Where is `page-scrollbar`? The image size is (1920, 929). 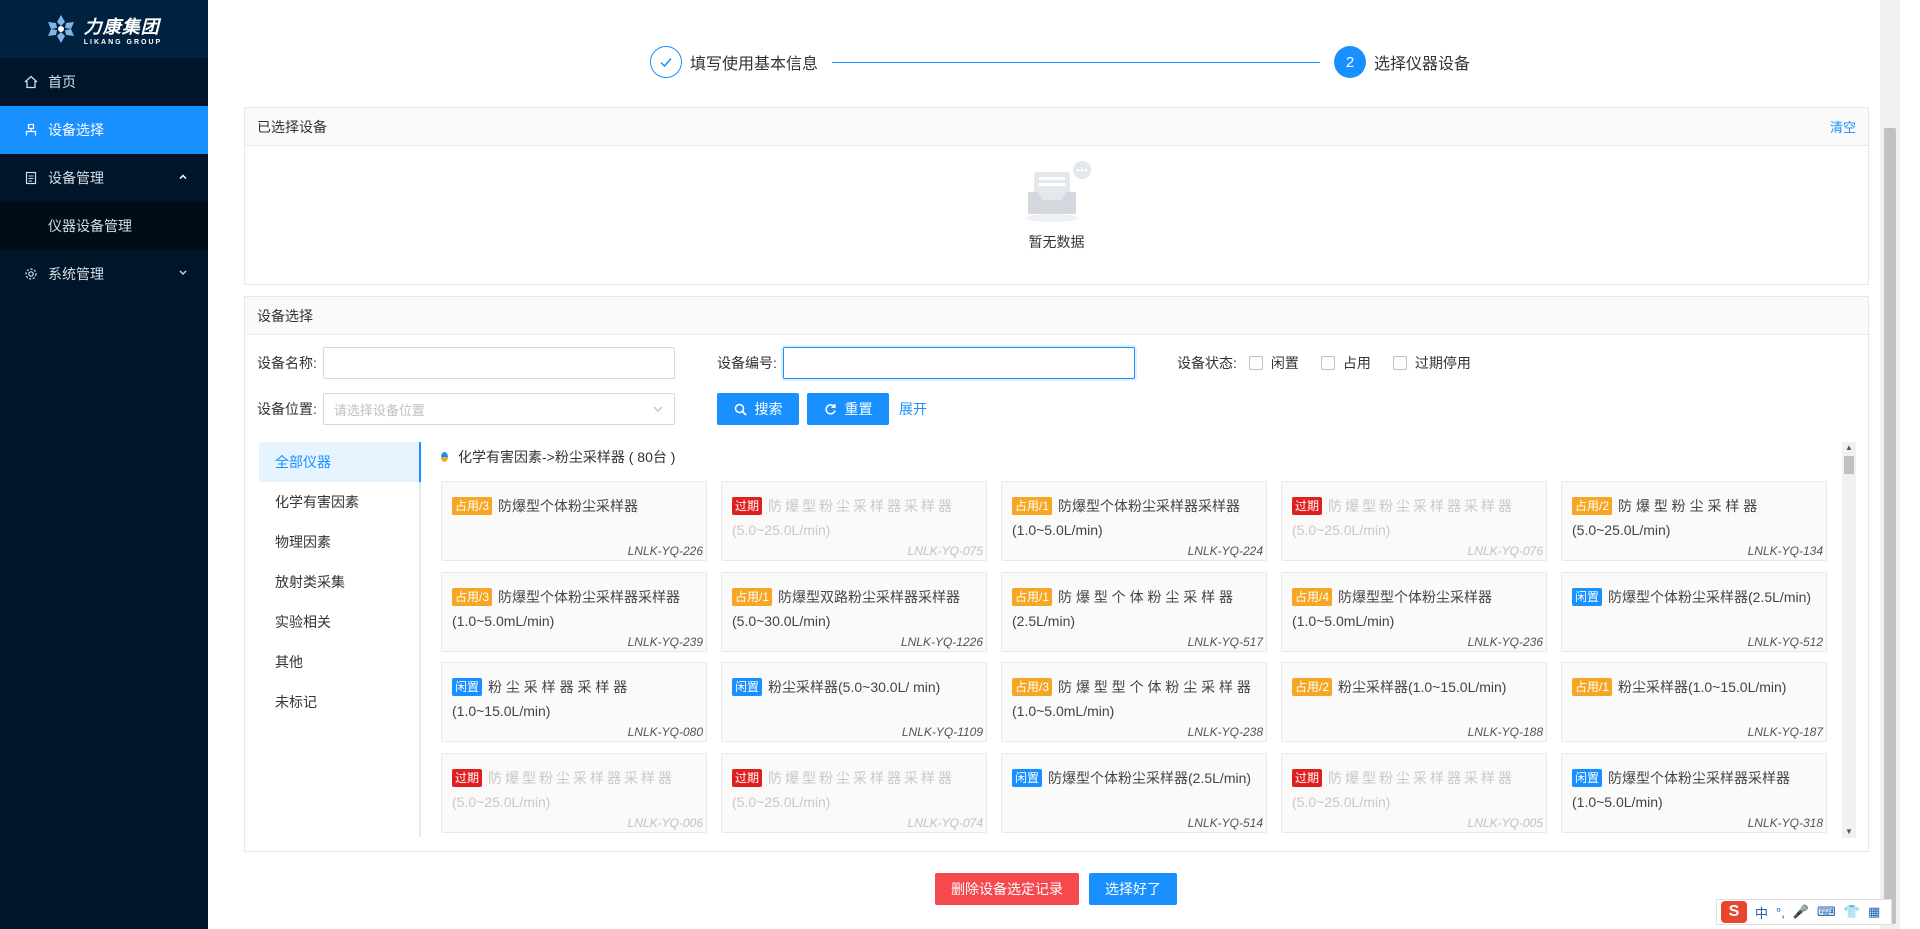
page-scrollbar is located at coordinates (1890, 464).